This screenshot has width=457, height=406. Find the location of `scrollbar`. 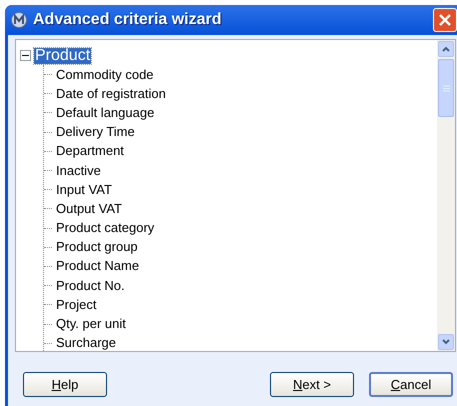

scrollbar is located at coordinates (446, 195).